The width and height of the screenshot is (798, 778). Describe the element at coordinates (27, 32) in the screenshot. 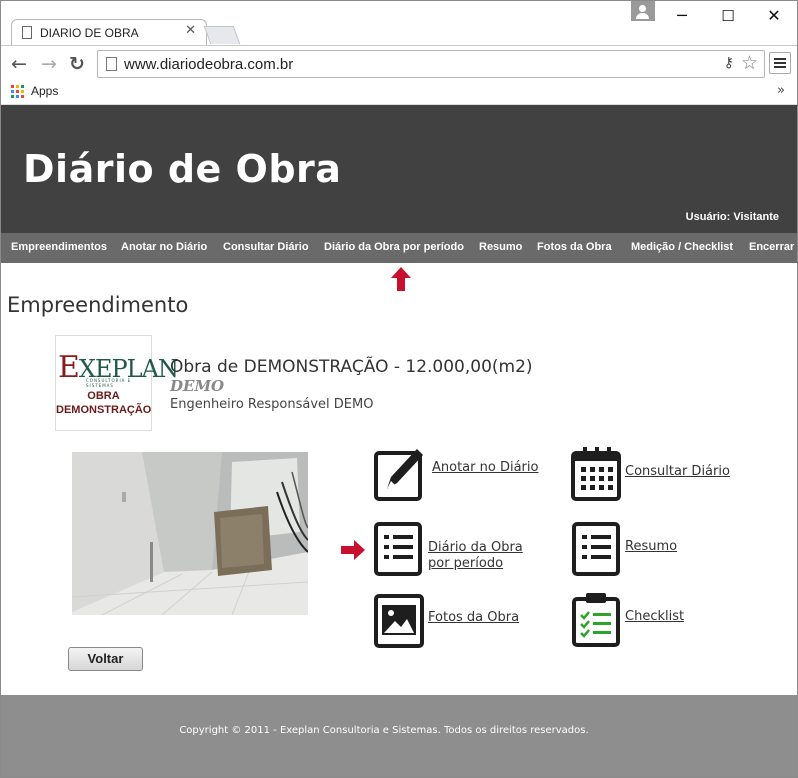

I see `document-icon` at that location.